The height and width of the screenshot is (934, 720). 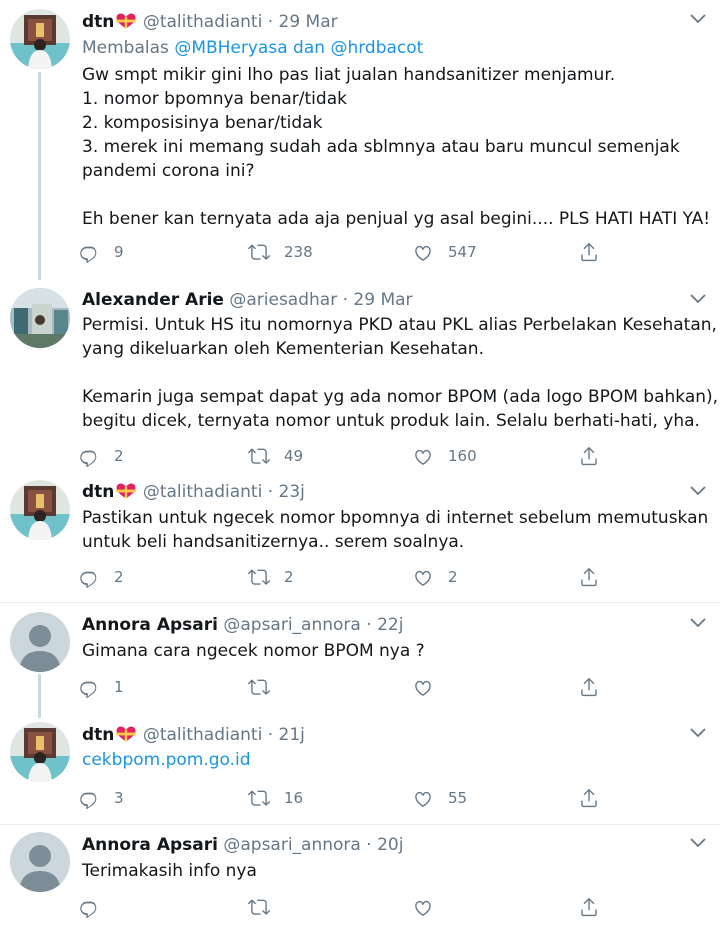 What do you see at coordinates (309, 48) in the screenshot?
I see `mention-and: dan` at bounding box center [309, 48].